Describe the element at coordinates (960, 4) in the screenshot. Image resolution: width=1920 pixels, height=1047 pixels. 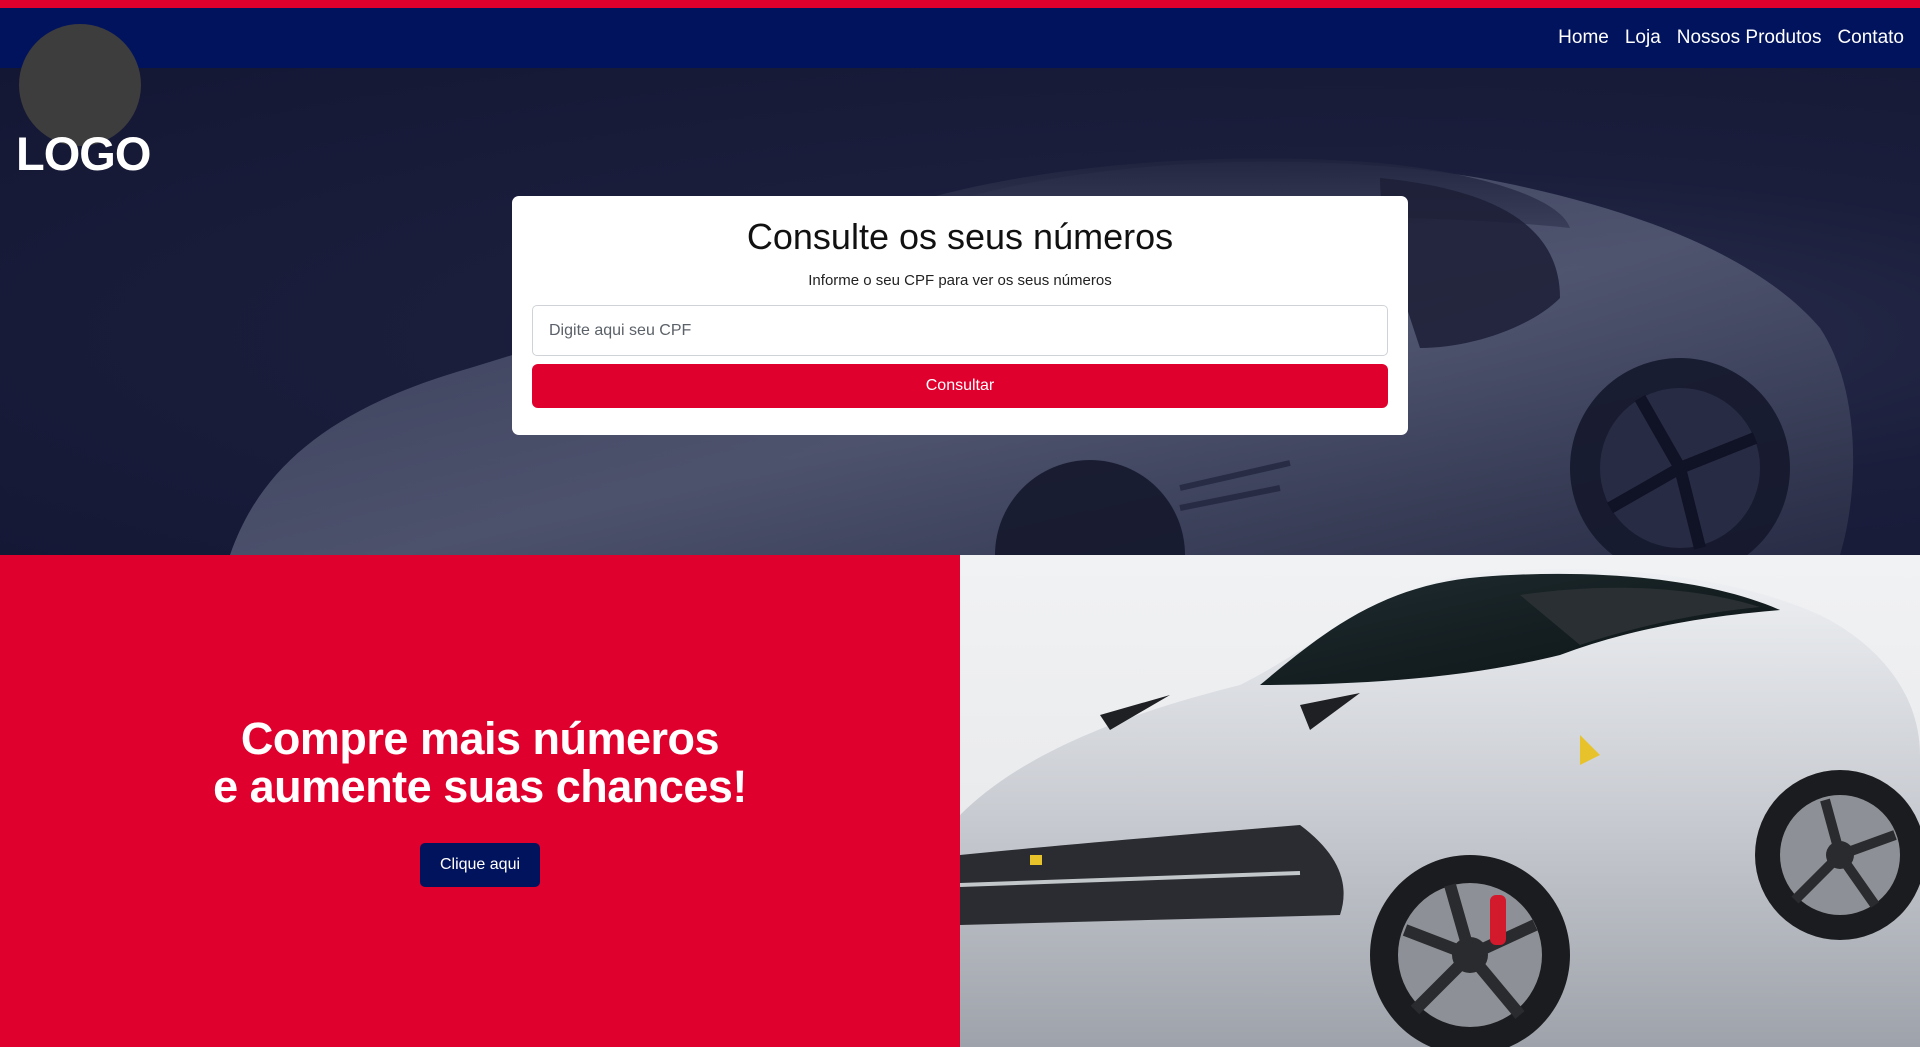
I see `top-accent-stripe` at that location.